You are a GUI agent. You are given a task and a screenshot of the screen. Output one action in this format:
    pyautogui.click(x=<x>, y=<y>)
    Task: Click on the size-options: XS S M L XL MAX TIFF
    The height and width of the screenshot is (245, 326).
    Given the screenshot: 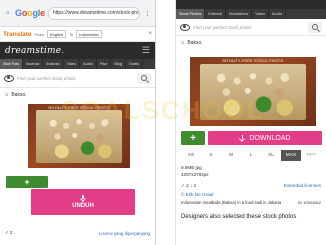 What is the action you would take?
    pyautogui.click(x=251, y=155)
    